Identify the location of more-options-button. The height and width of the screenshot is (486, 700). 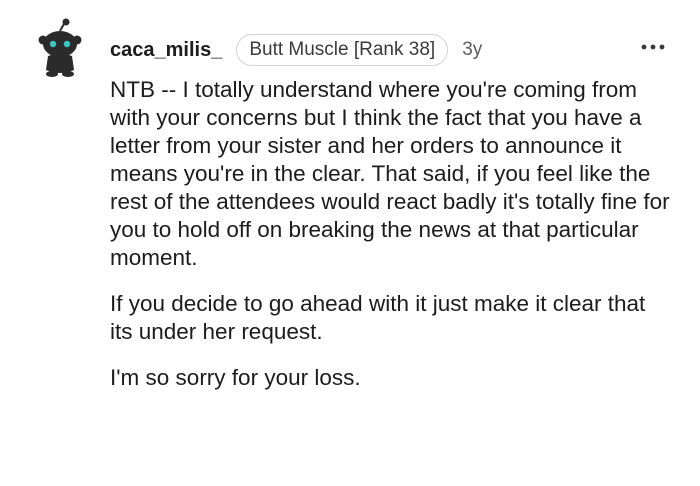
(653, 47).